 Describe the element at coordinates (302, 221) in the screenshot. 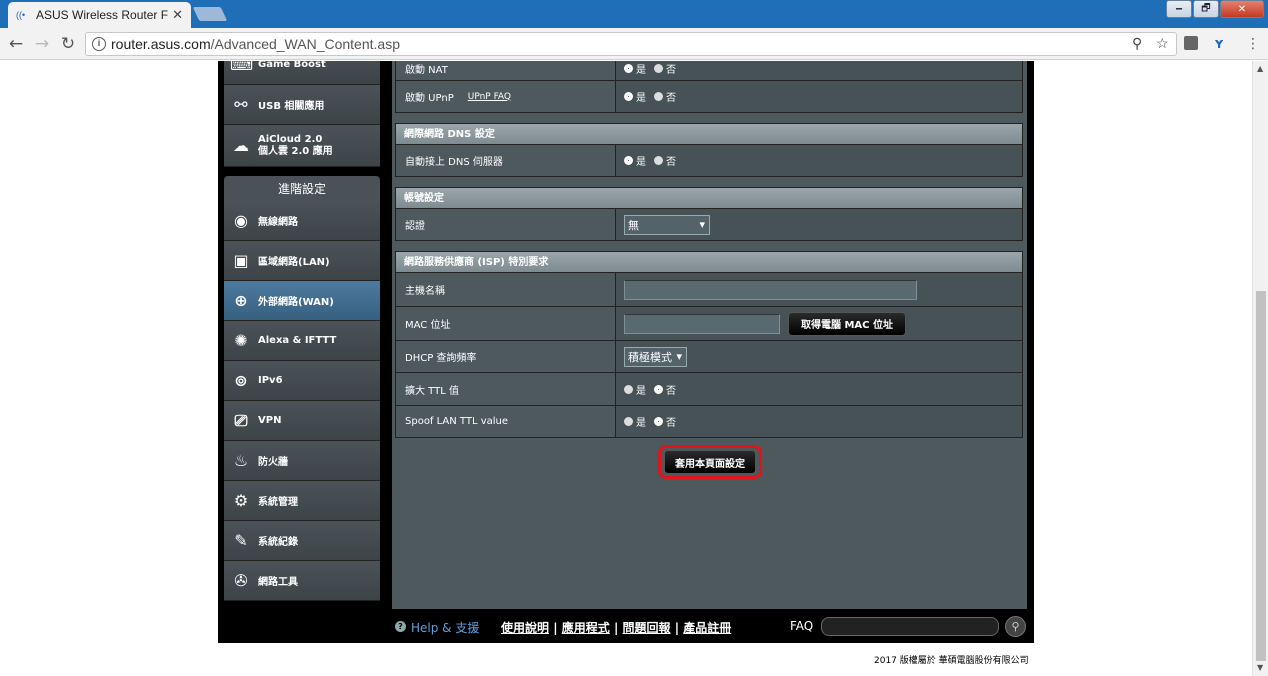

I see `sidebar-item-wireless: ◉ 無線網路` at that location.